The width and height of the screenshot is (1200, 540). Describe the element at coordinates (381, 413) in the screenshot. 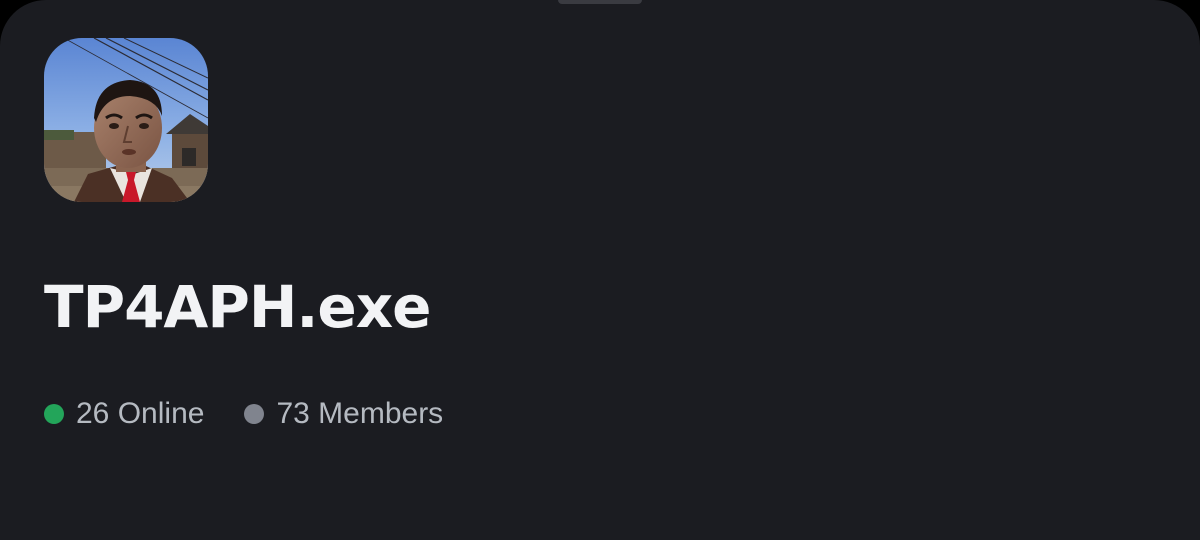

I see `members-label: Members` at that location.